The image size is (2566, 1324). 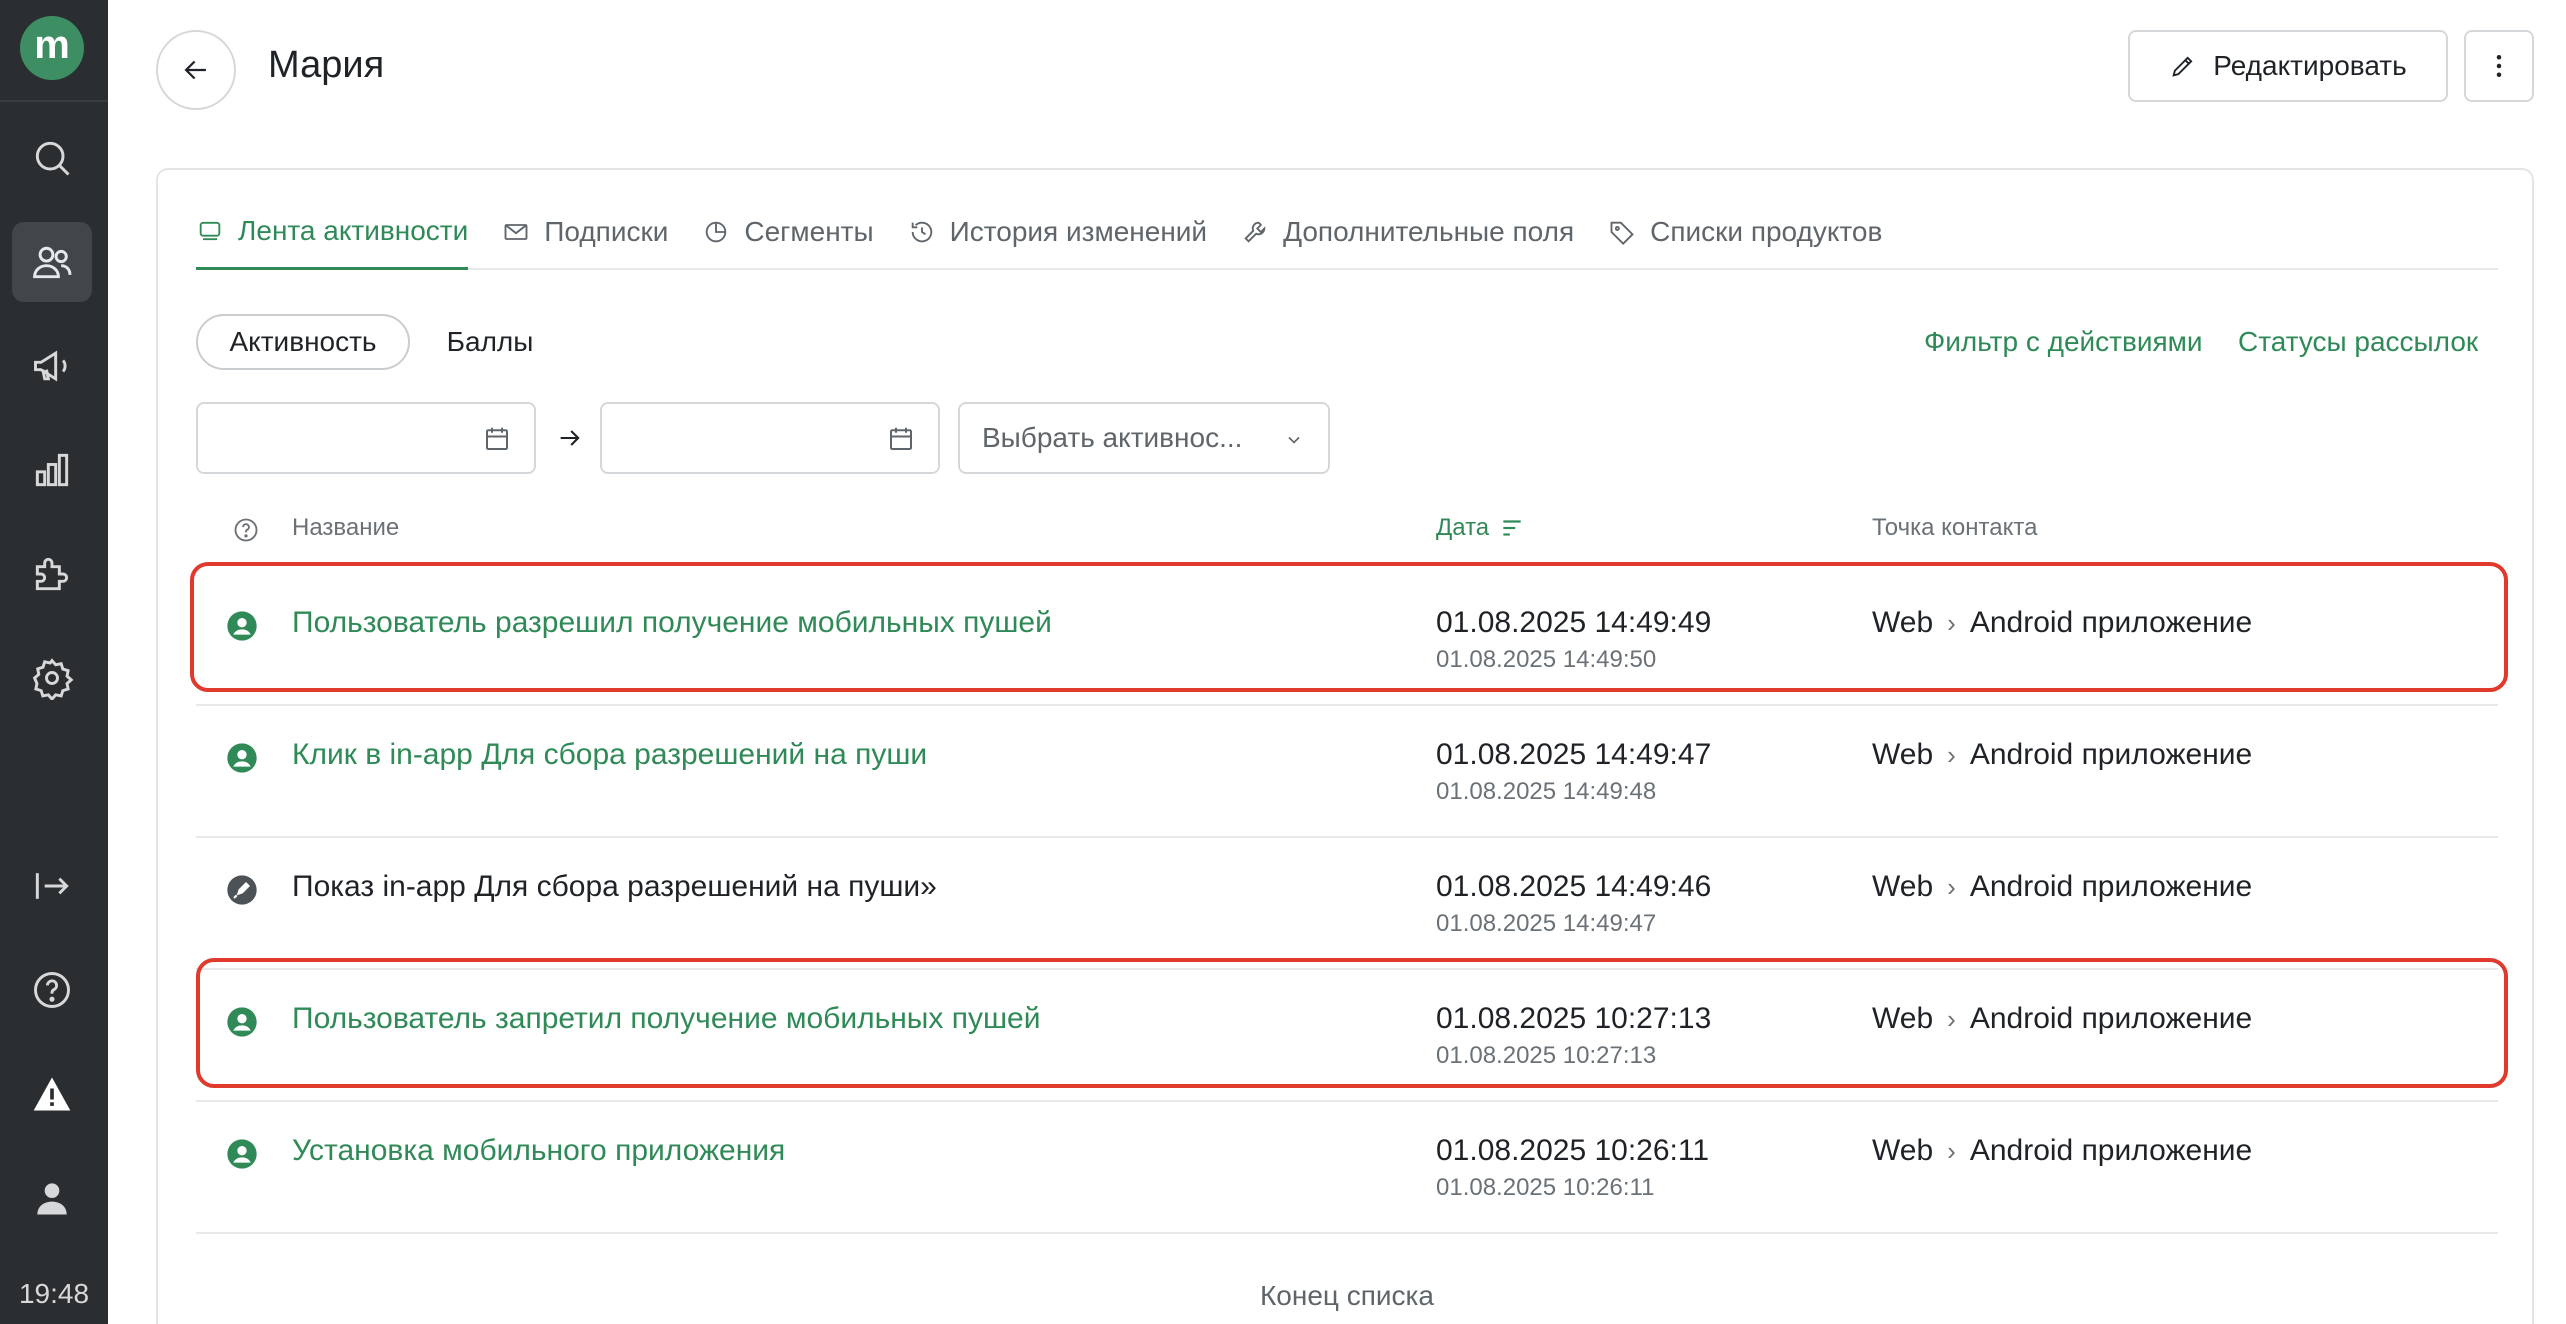 I want to click on event-date: 01.08.2025 14:49:47, so click(x=1574, y=754).